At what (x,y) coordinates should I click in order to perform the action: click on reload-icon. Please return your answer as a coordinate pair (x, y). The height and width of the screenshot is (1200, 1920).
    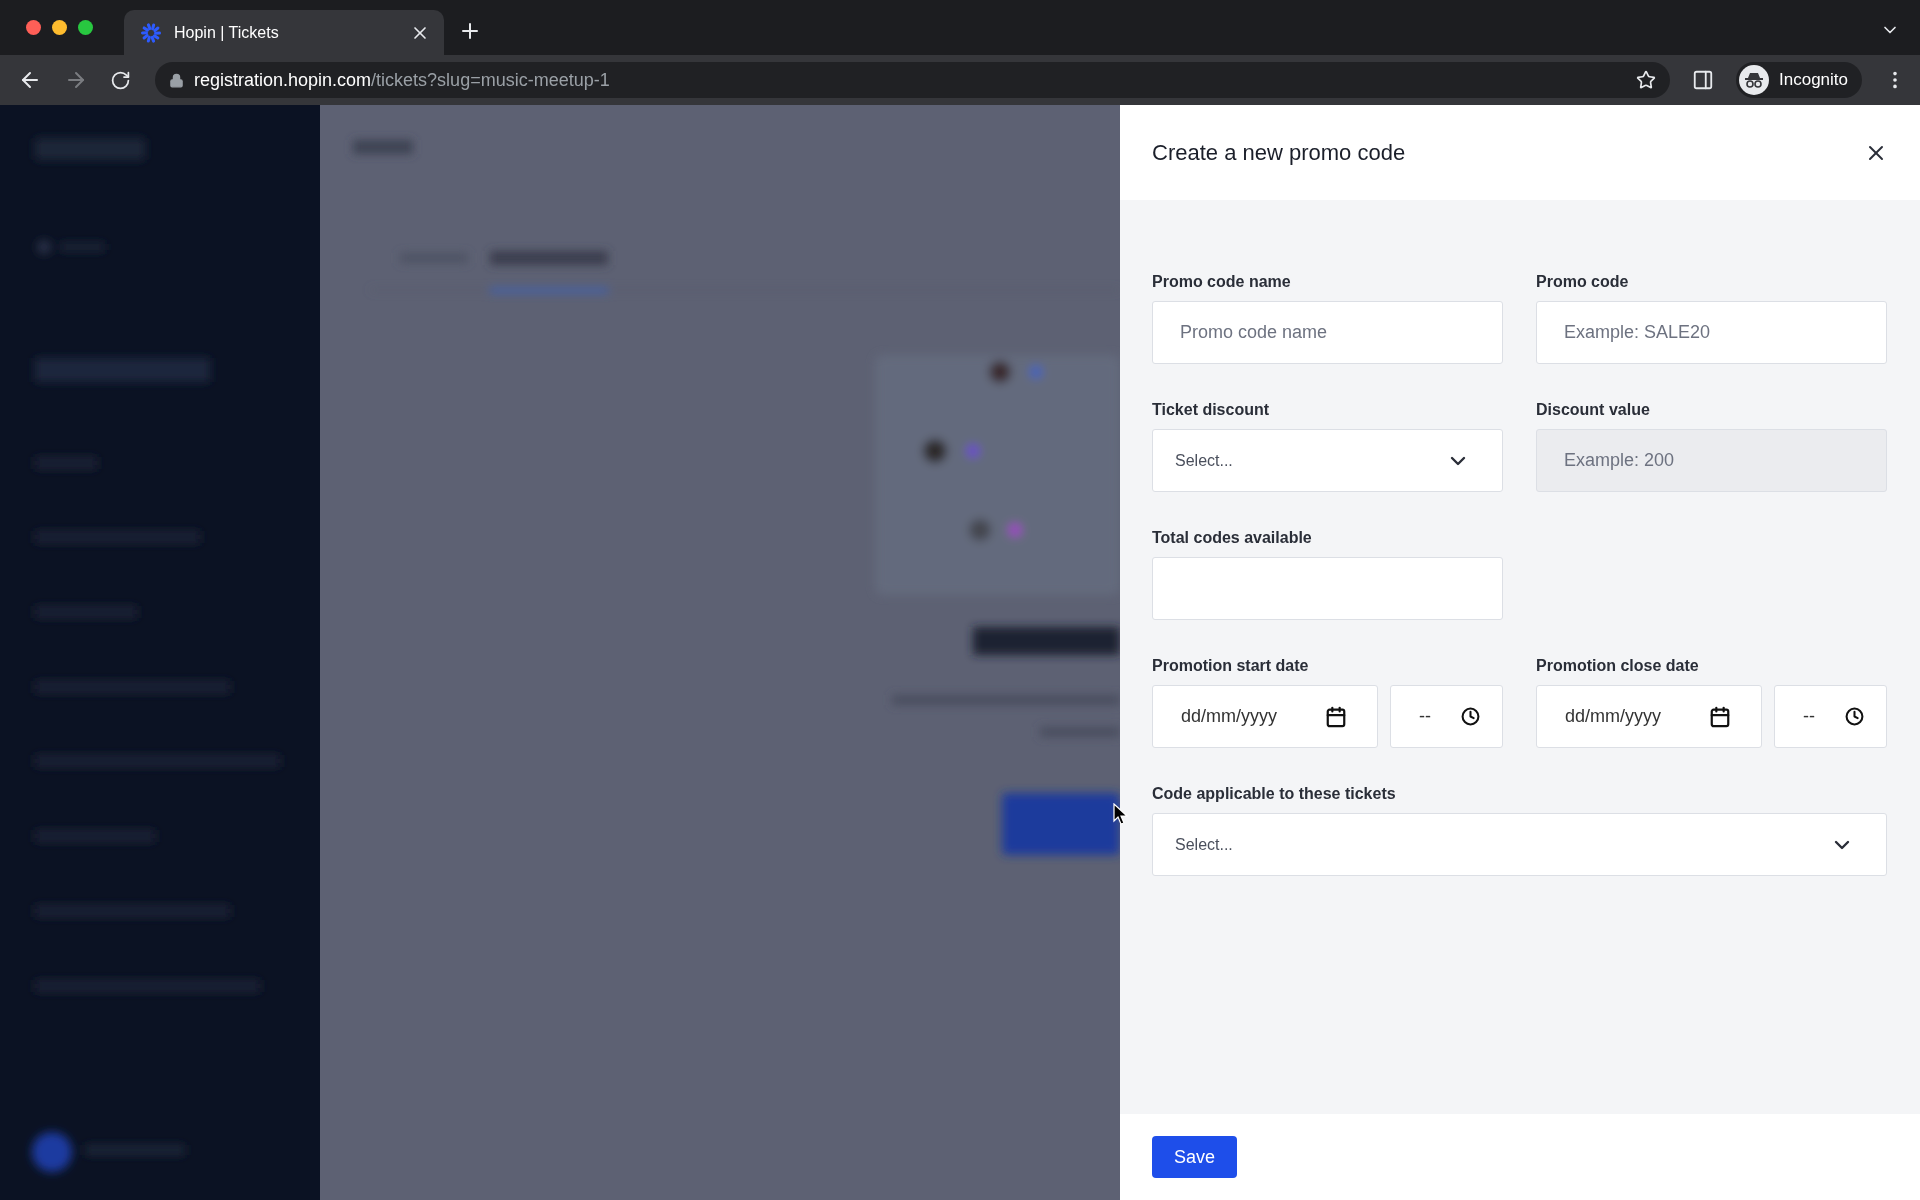
    Looking at the image, I should click on (120, 80).